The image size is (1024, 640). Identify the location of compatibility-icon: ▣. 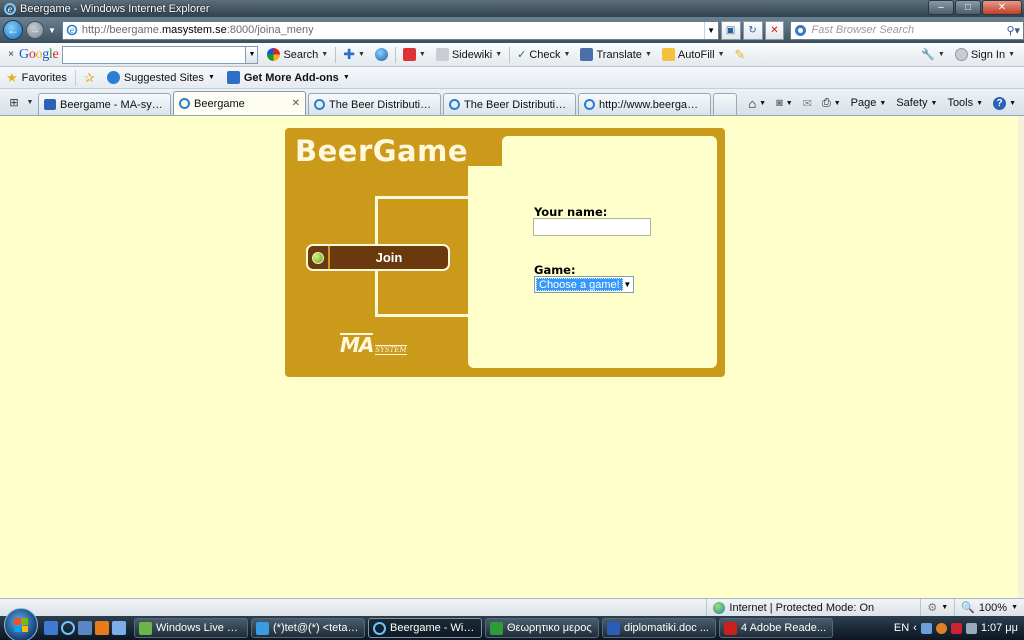
(730, 30).